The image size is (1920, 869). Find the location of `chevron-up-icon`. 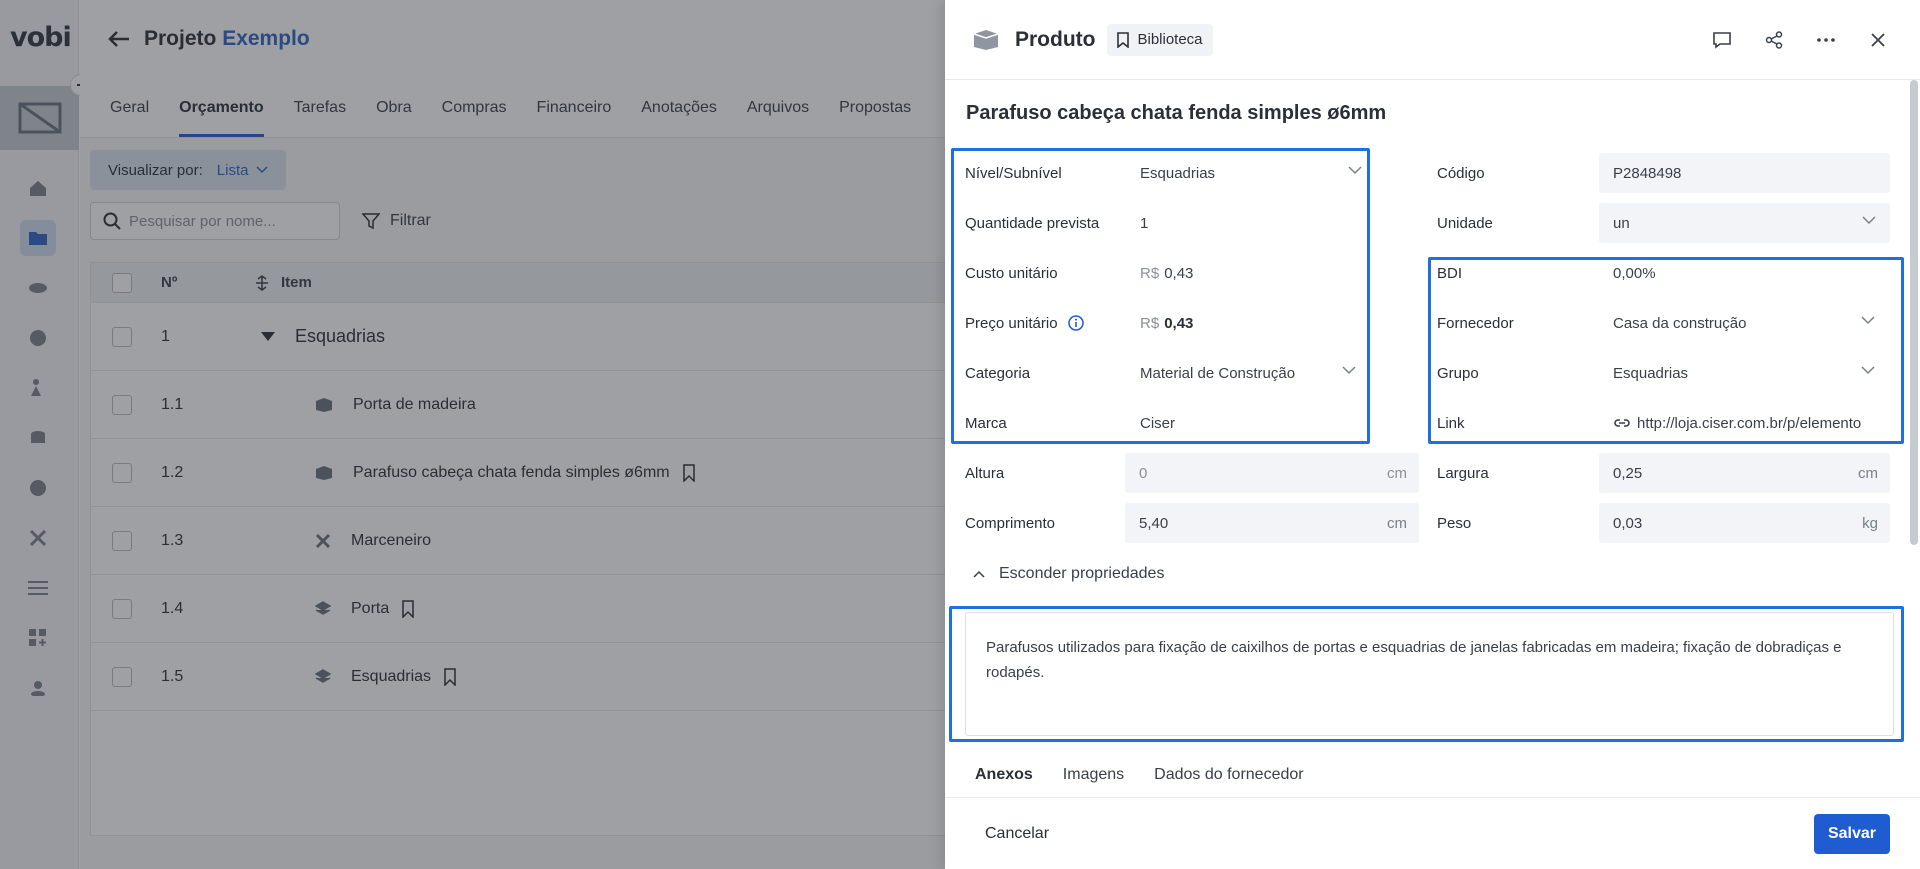

chevron-up-icon is located at coordinates (979, 574).